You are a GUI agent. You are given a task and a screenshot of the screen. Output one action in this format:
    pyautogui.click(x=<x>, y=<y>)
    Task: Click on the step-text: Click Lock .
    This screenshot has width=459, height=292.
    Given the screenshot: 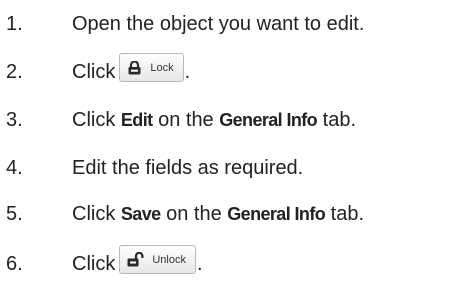 What is the action you would take?
    pyautogui.click(x=131, y=68)
    